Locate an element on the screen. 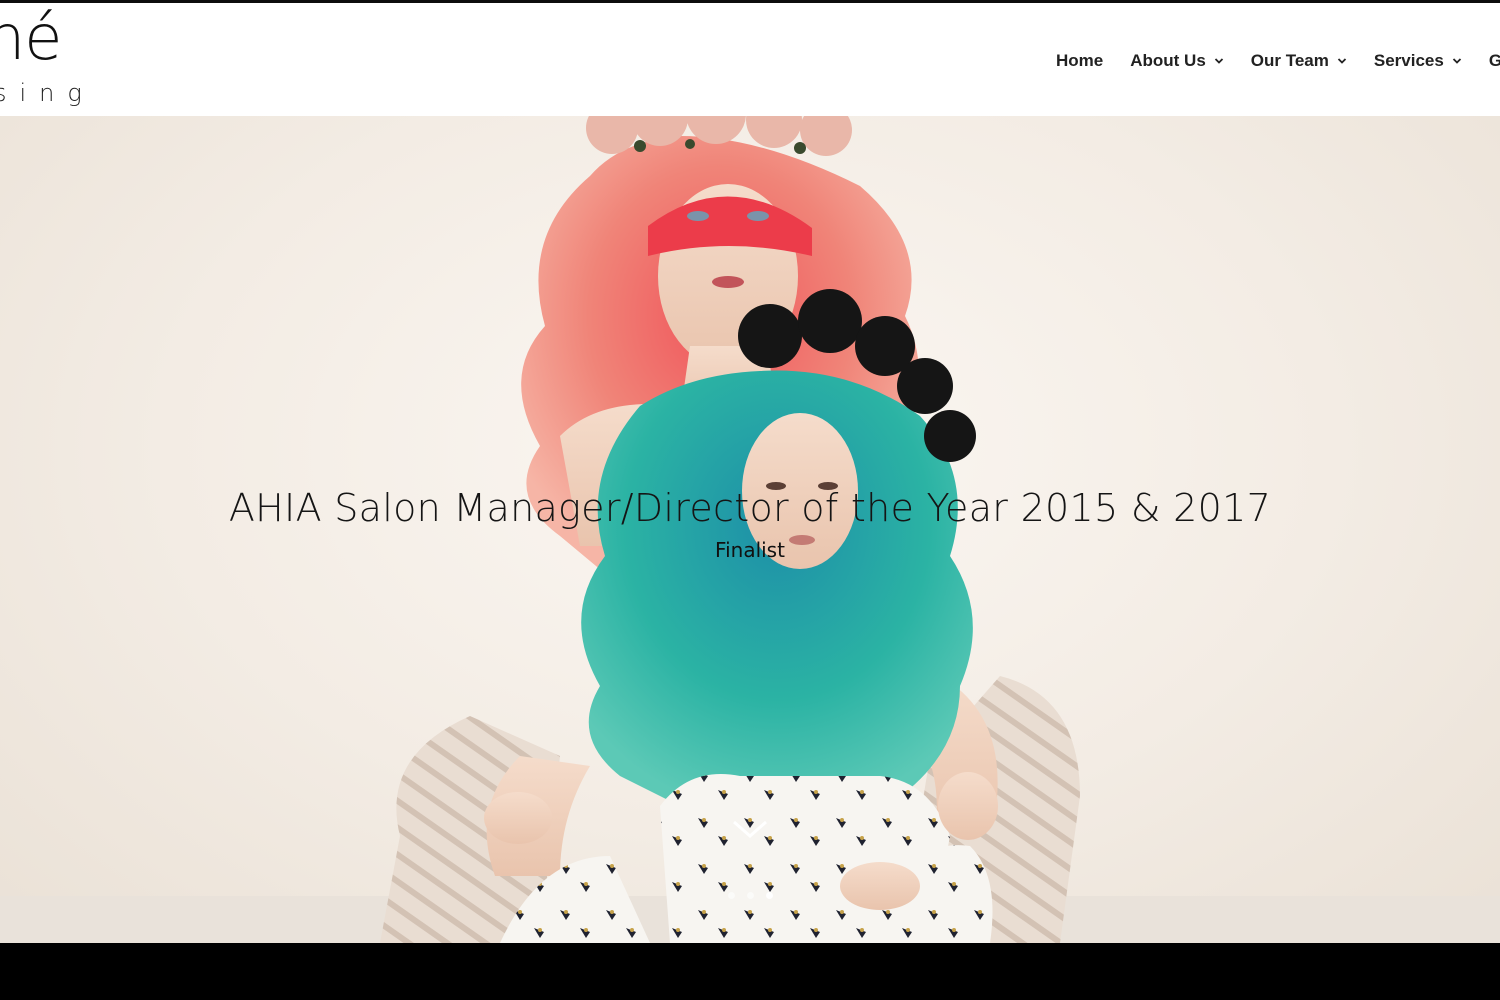 The height and width of the screenshot is (1000, 1500). nav-item-gallery: Ga is located at coordinates (1494, 60).